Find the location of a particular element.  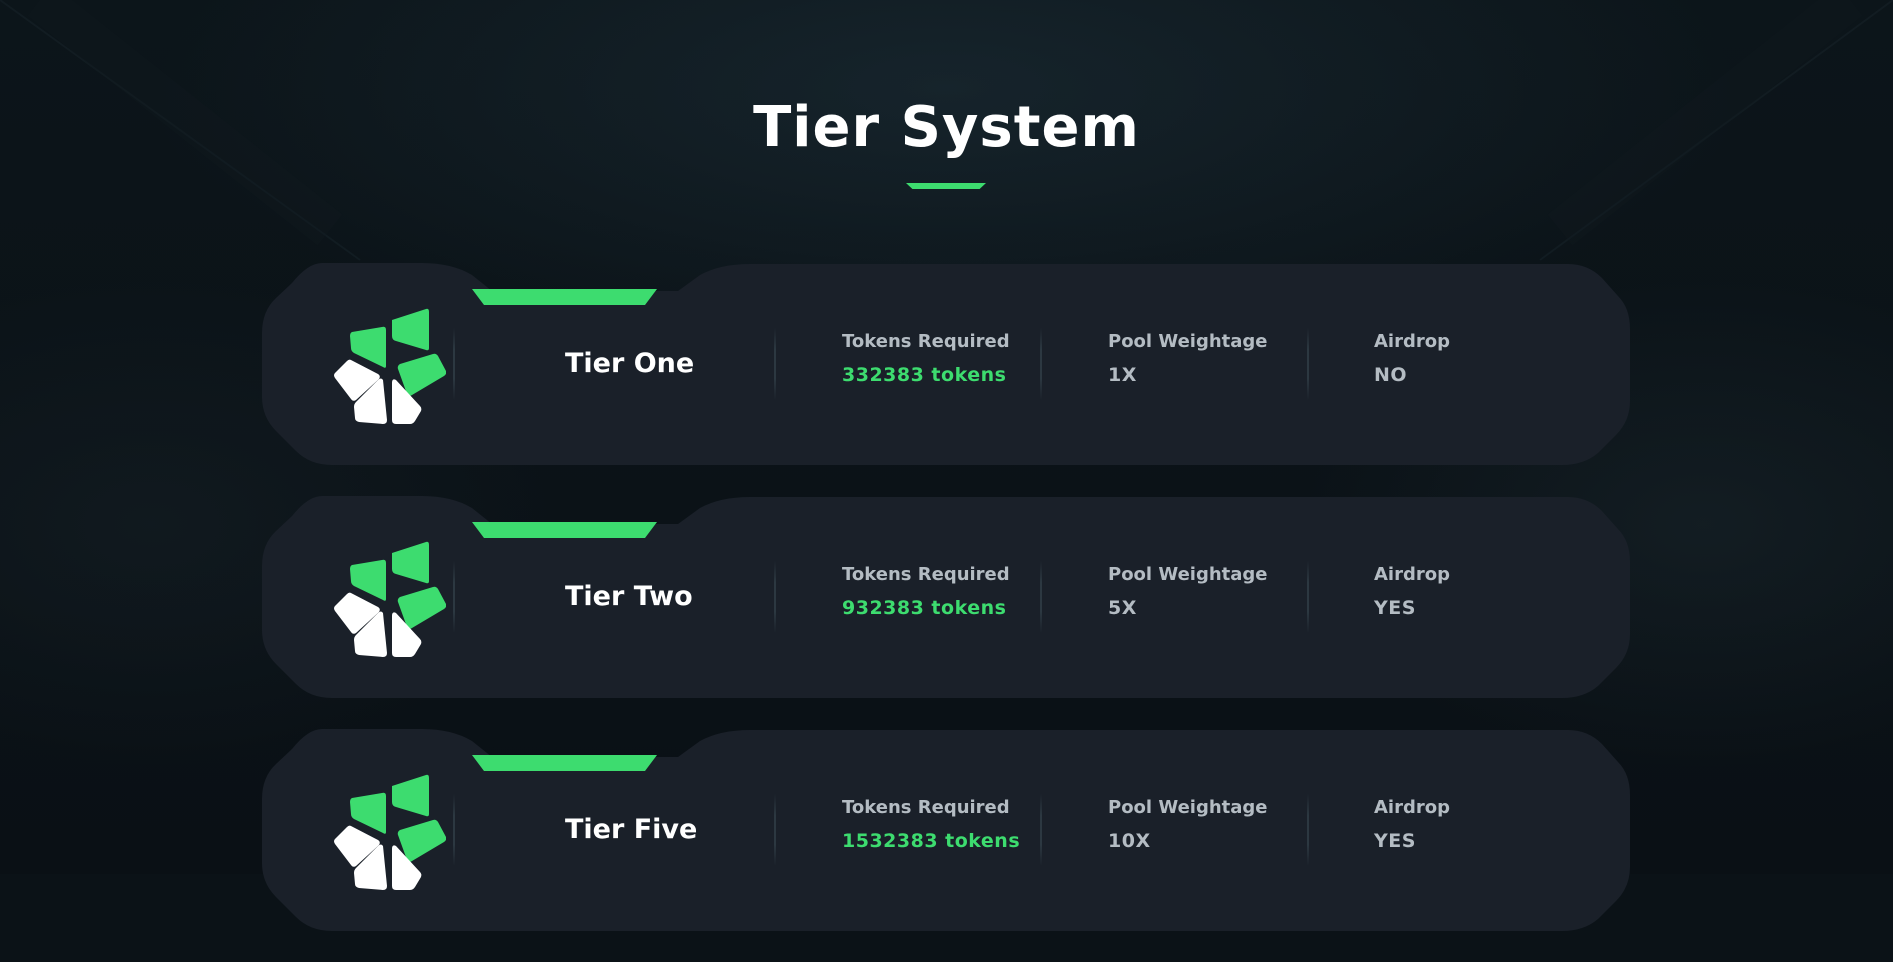

airdrop-value: NO is located at coordinates (1391, 375).